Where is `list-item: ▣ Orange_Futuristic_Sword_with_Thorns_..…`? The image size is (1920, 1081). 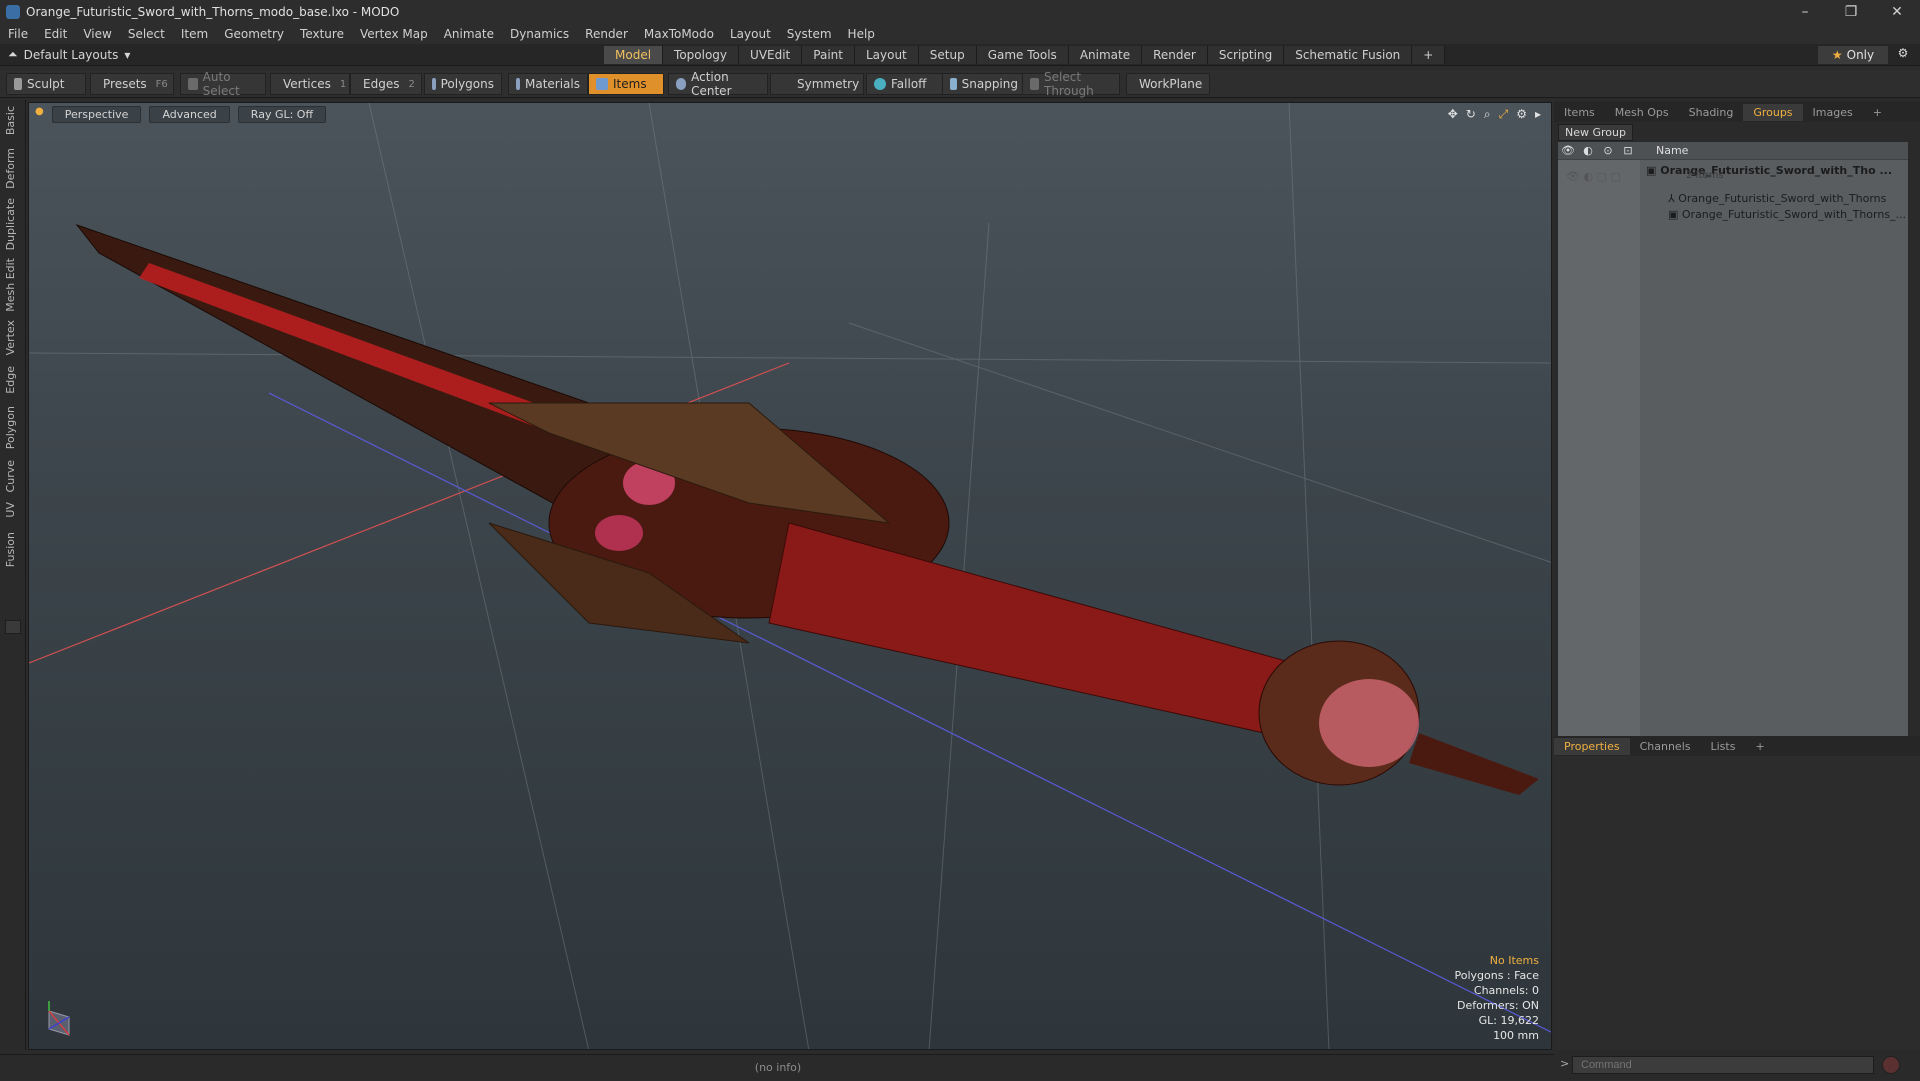
list-item: ▣ Orange_Futuristic_Sword_with_Thorns_..… is located at coordinates (1787, 214).